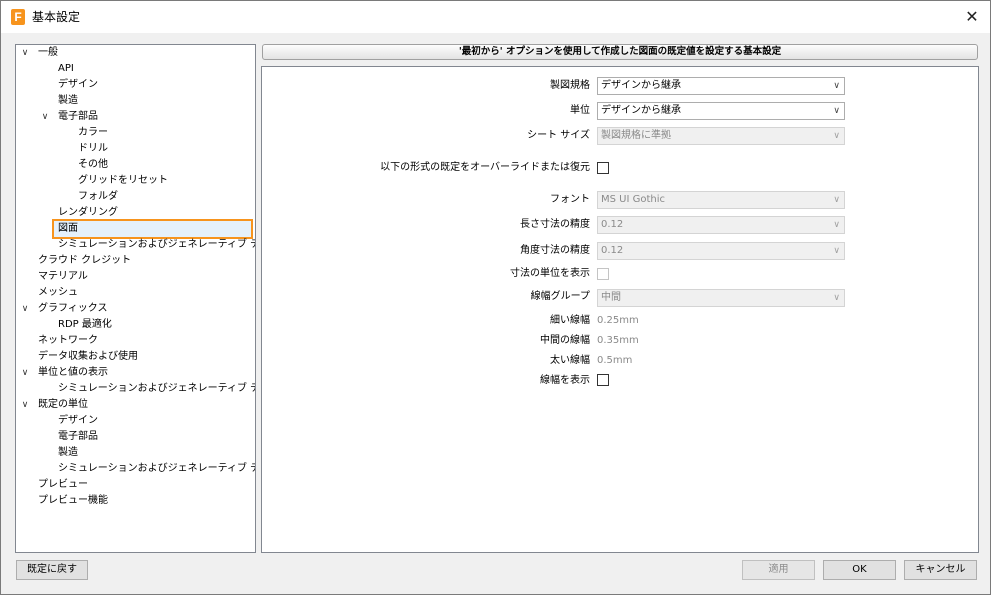  I want to click on tree-item-color: カラー, so click(93, 133).